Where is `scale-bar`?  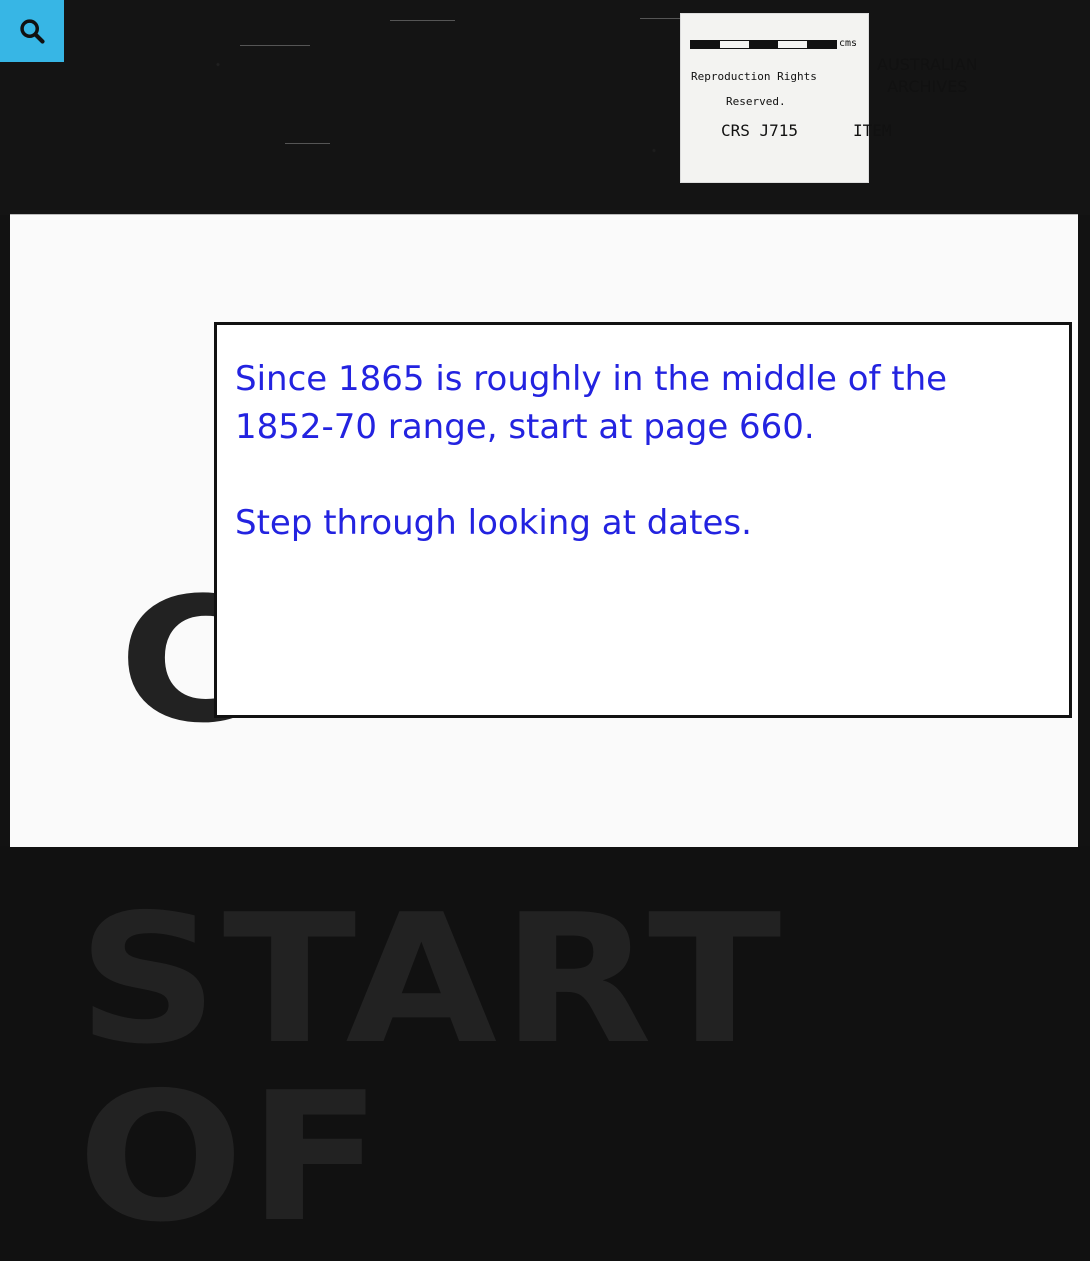 scale-bar is located at coordinates (763, 44).